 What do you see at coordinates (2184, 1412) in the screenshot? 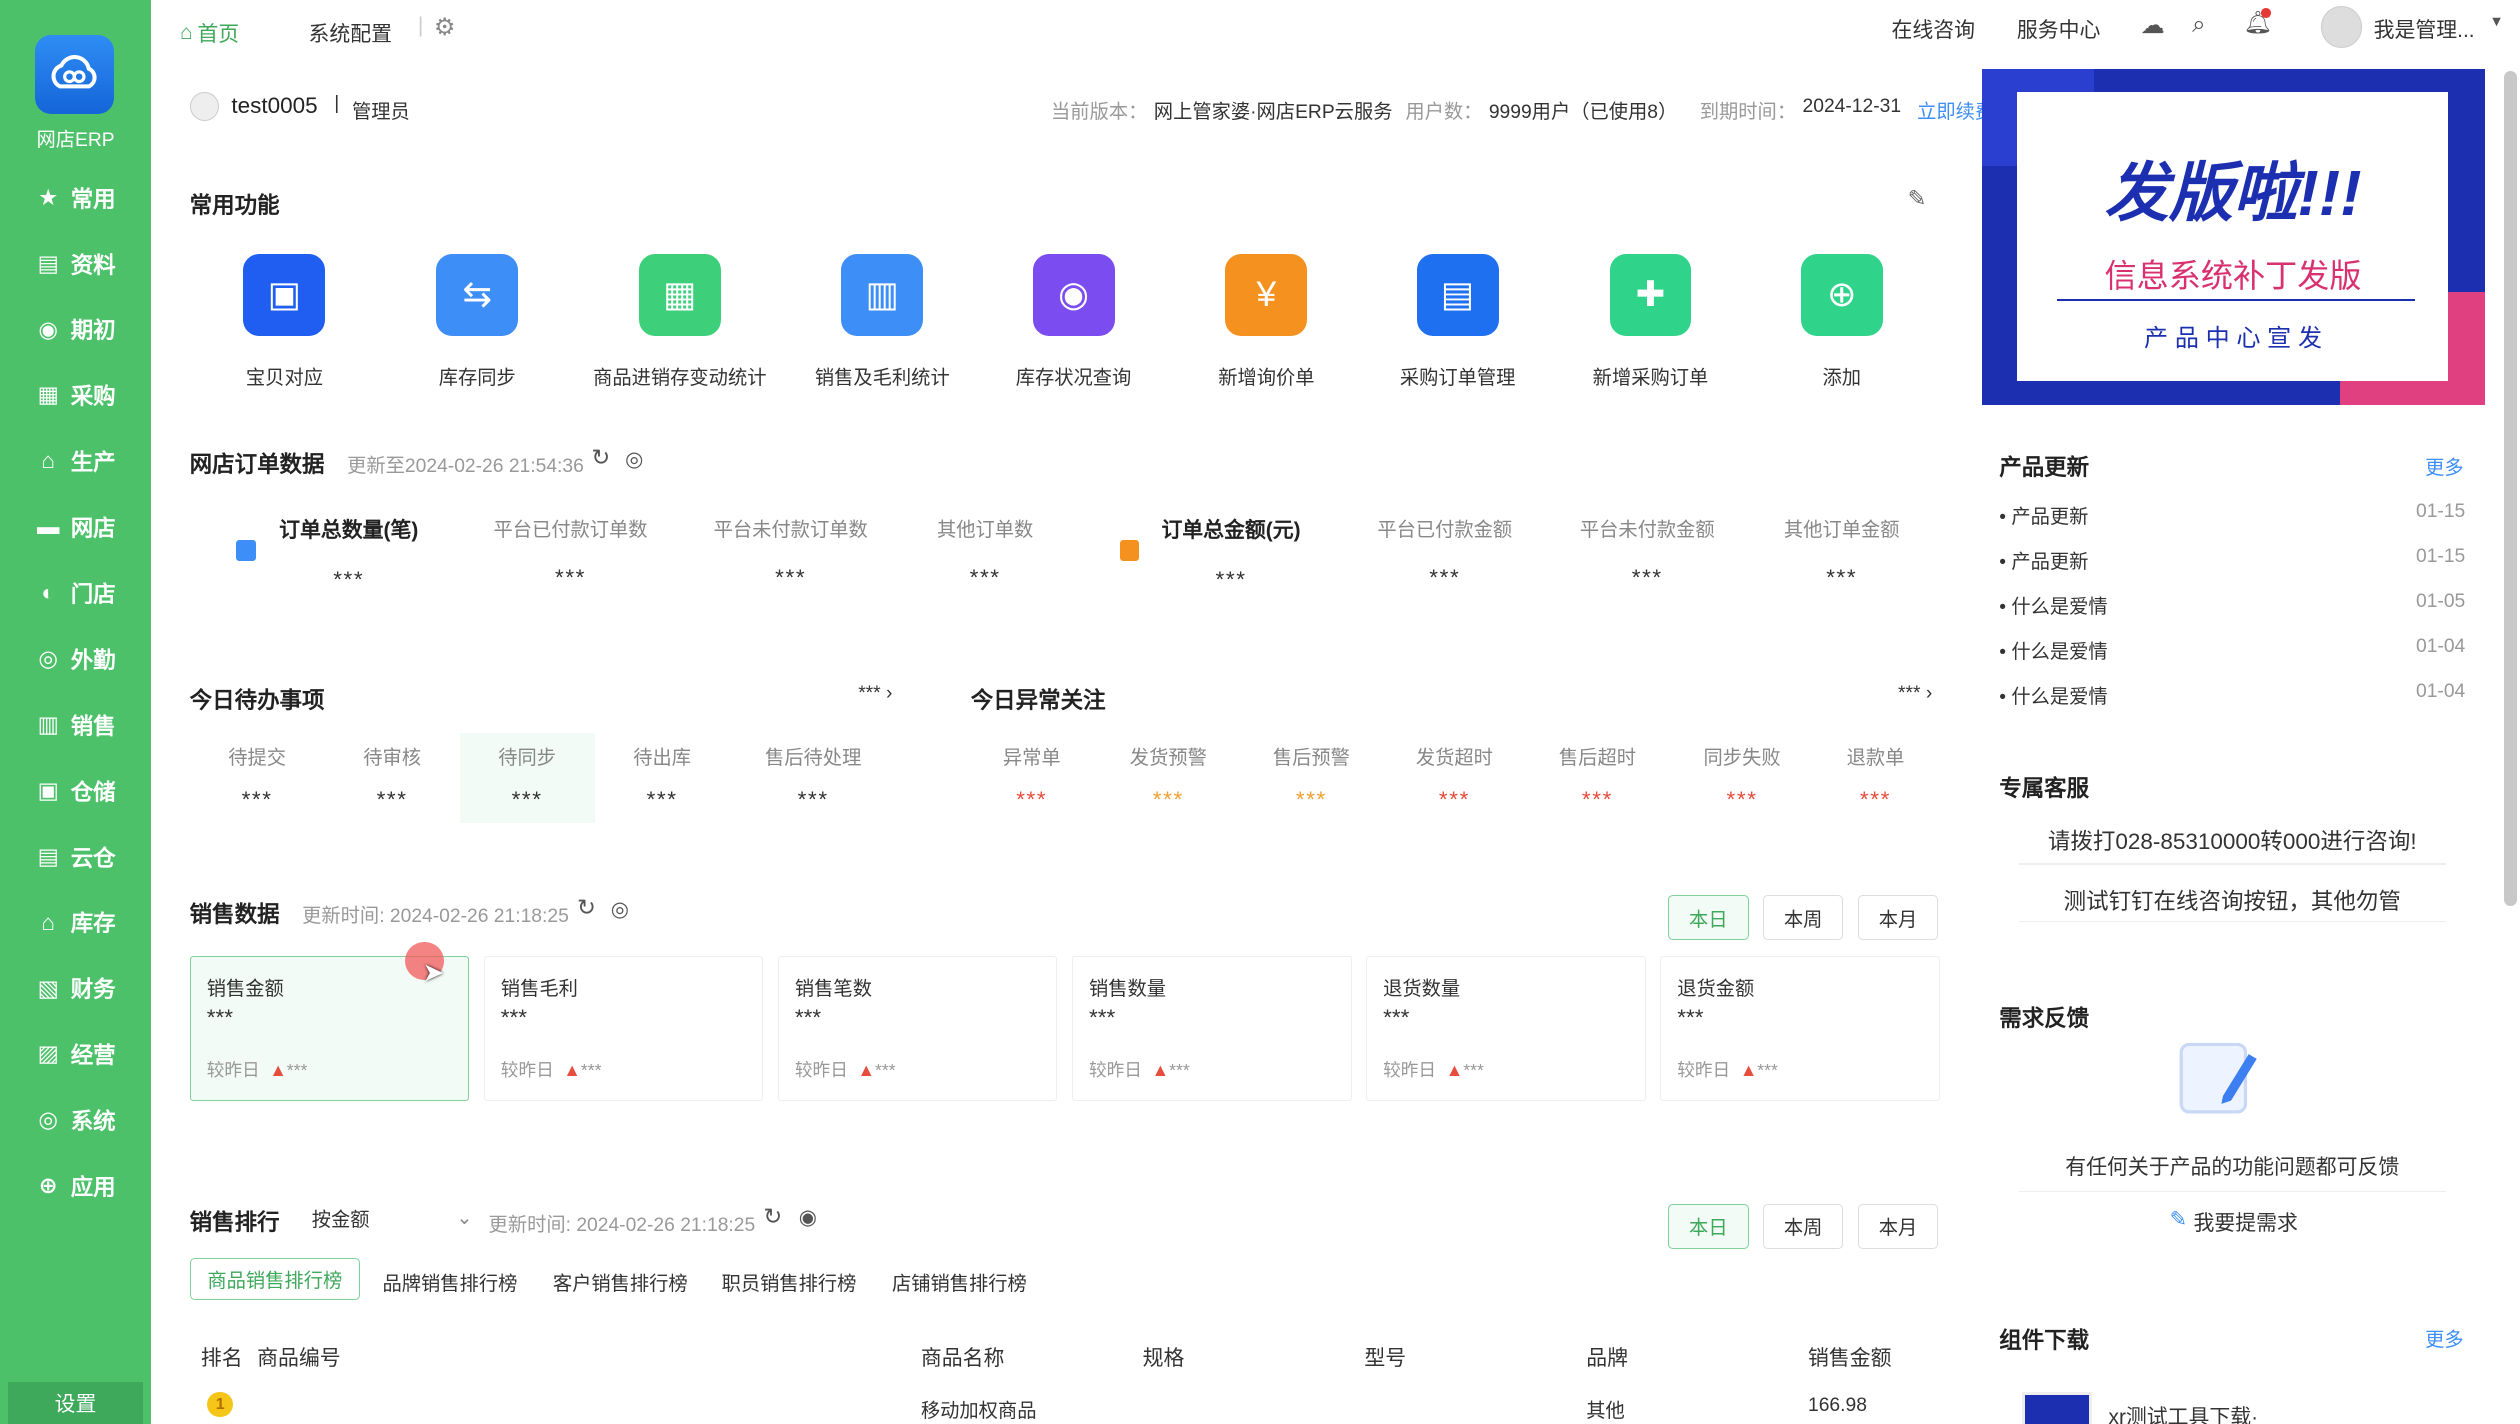
I see `download-item: xr测试工具下载·` at bounding box center [2184, 1412].